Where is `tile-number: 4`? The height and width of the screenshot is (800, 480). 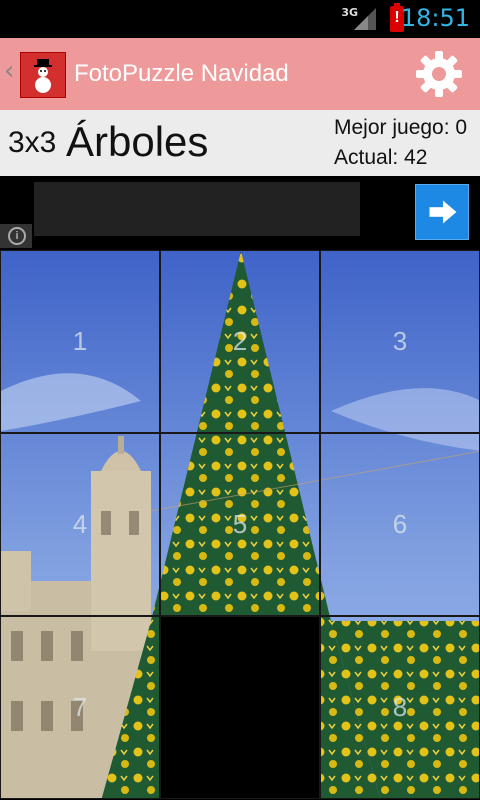
tile-number: 4 is located at coordinates (80, 524).